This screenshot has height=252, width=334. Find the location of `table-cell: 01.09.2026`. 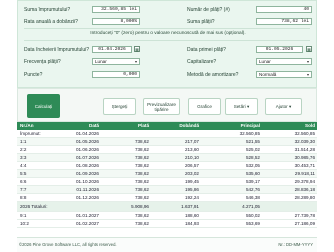

table-cell: 01.09.2026 is located at coordinates (87, 173).